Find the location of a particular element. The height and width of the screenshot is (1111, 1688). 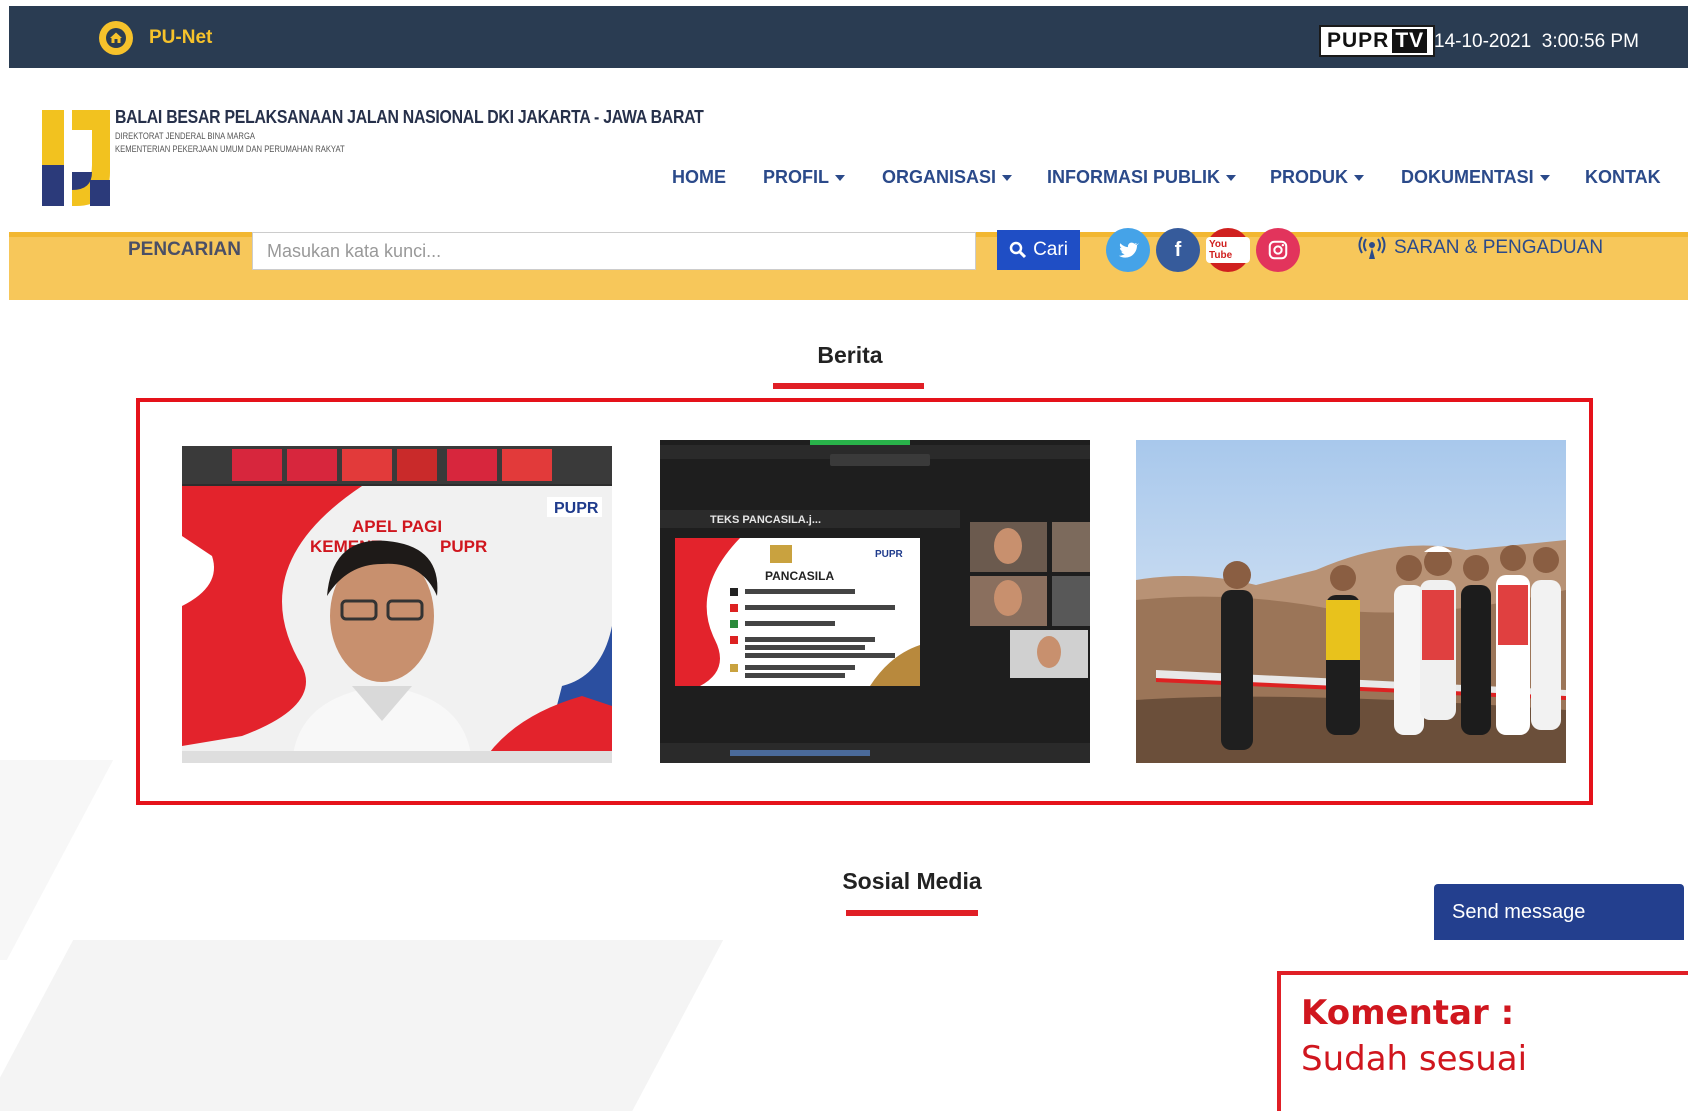

search-button: Cari is located at coordinates (1038, 250).